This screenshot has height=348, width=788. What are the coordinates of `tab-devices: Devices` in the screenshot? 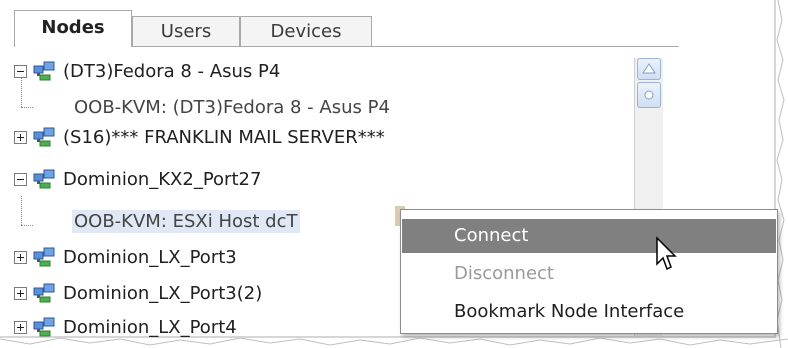 It's located at (306, 31).